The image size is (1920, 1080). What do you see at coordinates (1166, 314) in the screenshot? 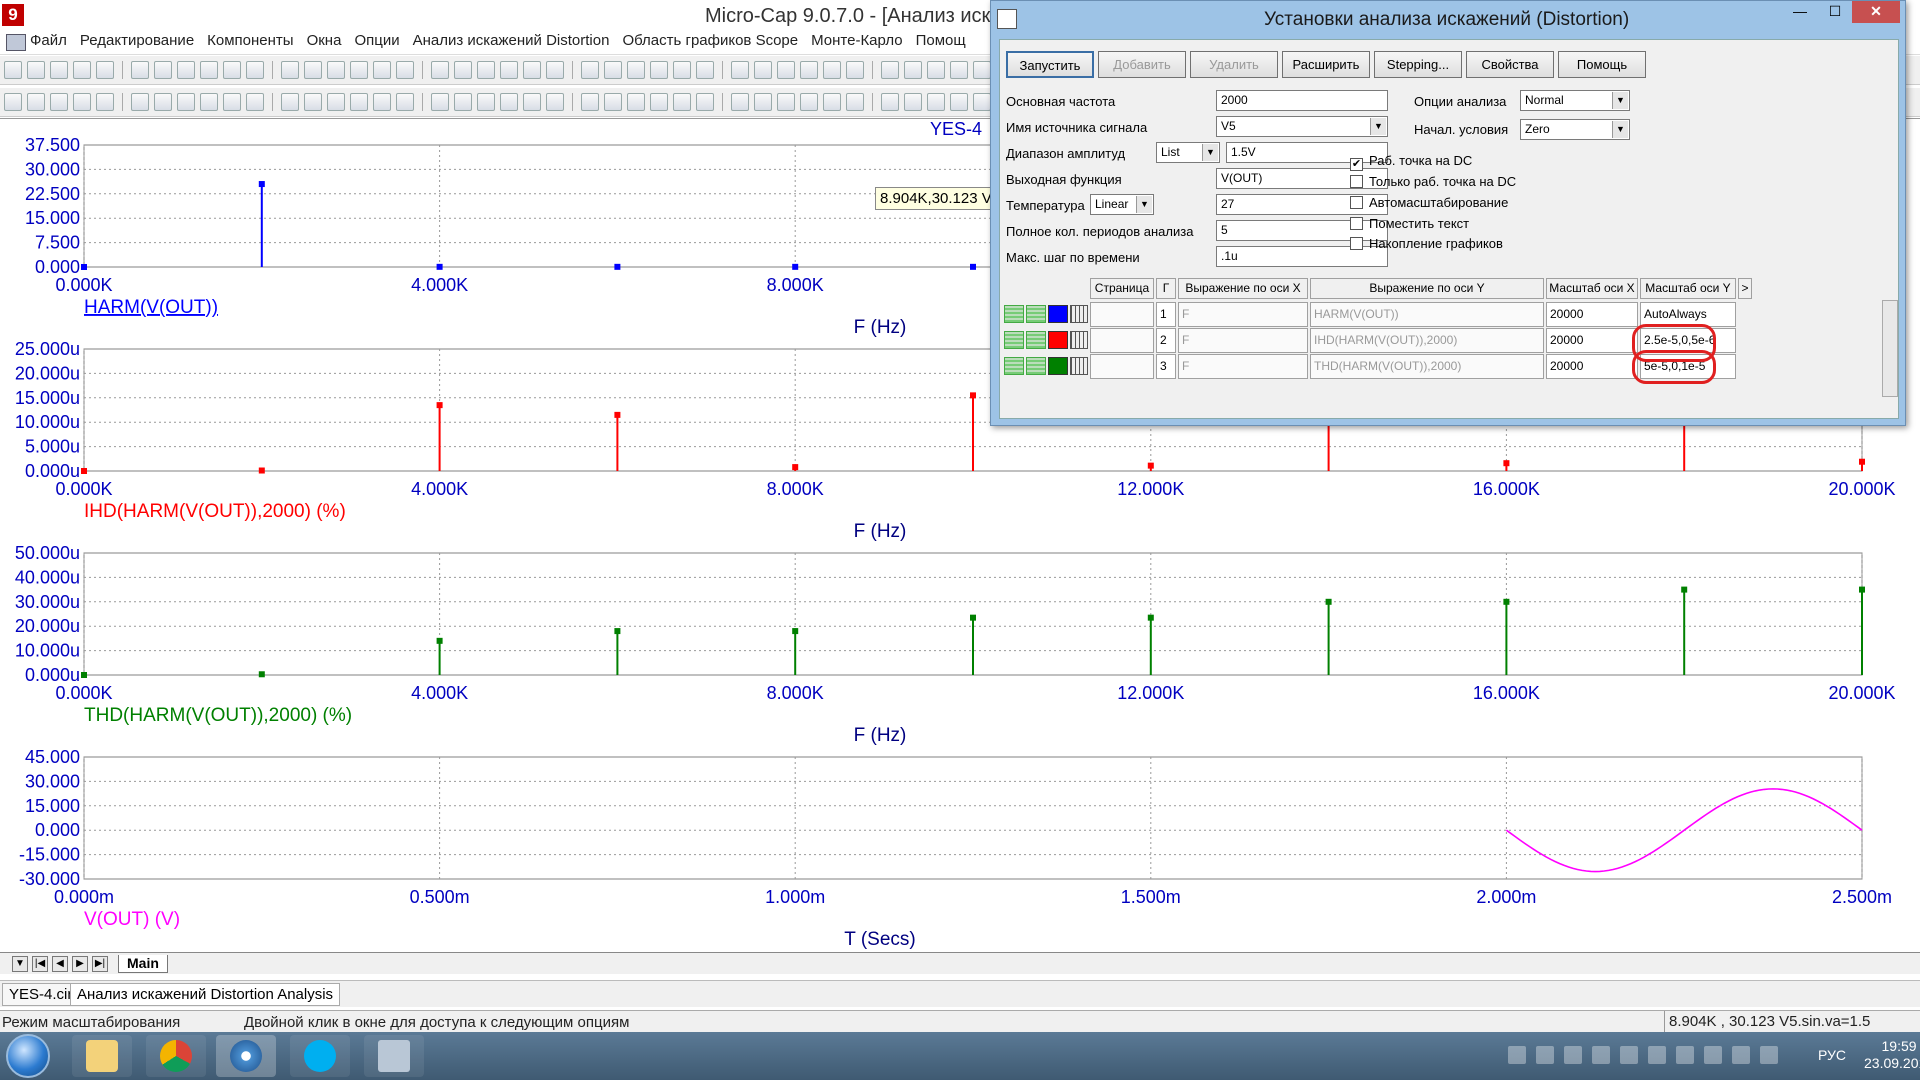
I see `grid-cell-g: 1` at bounding box center [1166, 314].